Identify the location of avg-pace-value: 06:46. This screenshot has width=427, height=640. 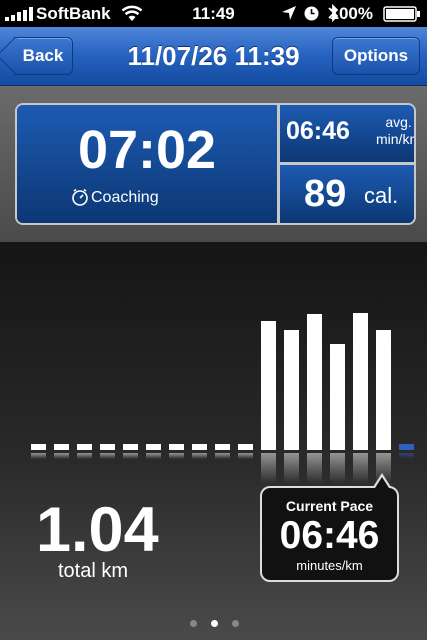
(318, 131).